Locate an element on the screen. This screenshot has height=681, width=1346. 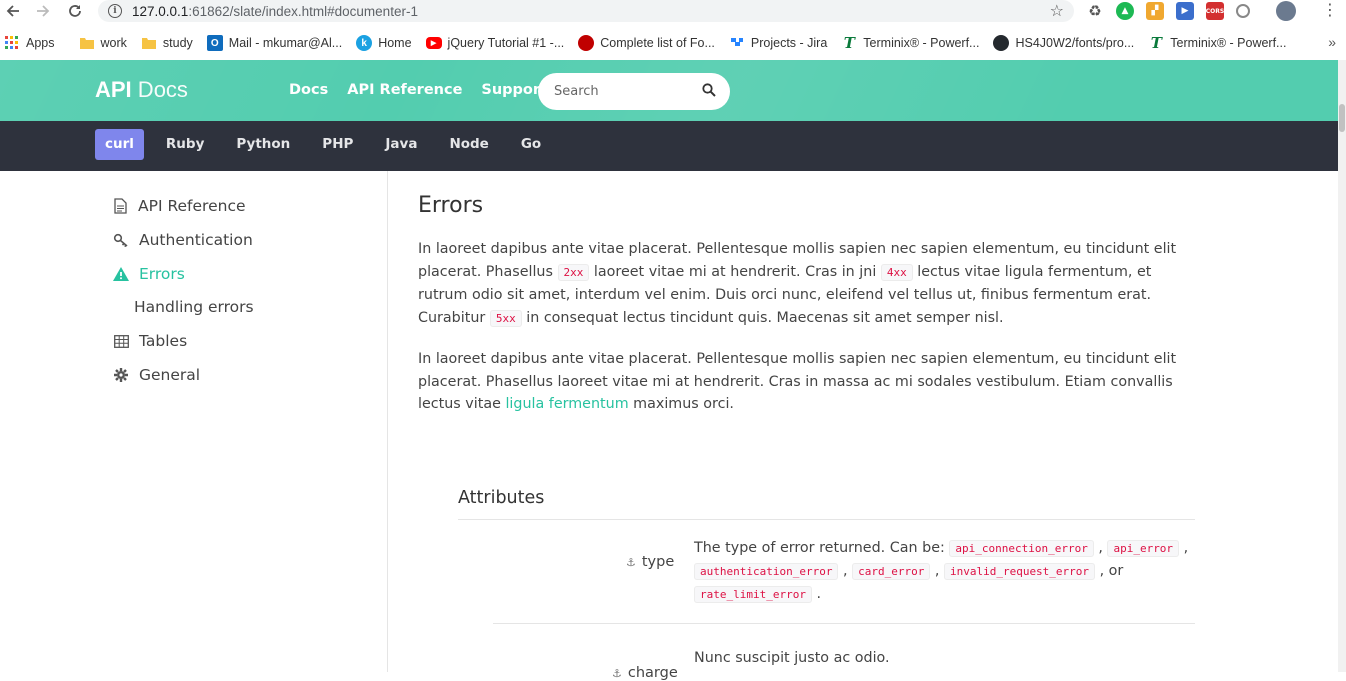
extension-blue-icon: ▶ is located at coordinates (1185, 11).